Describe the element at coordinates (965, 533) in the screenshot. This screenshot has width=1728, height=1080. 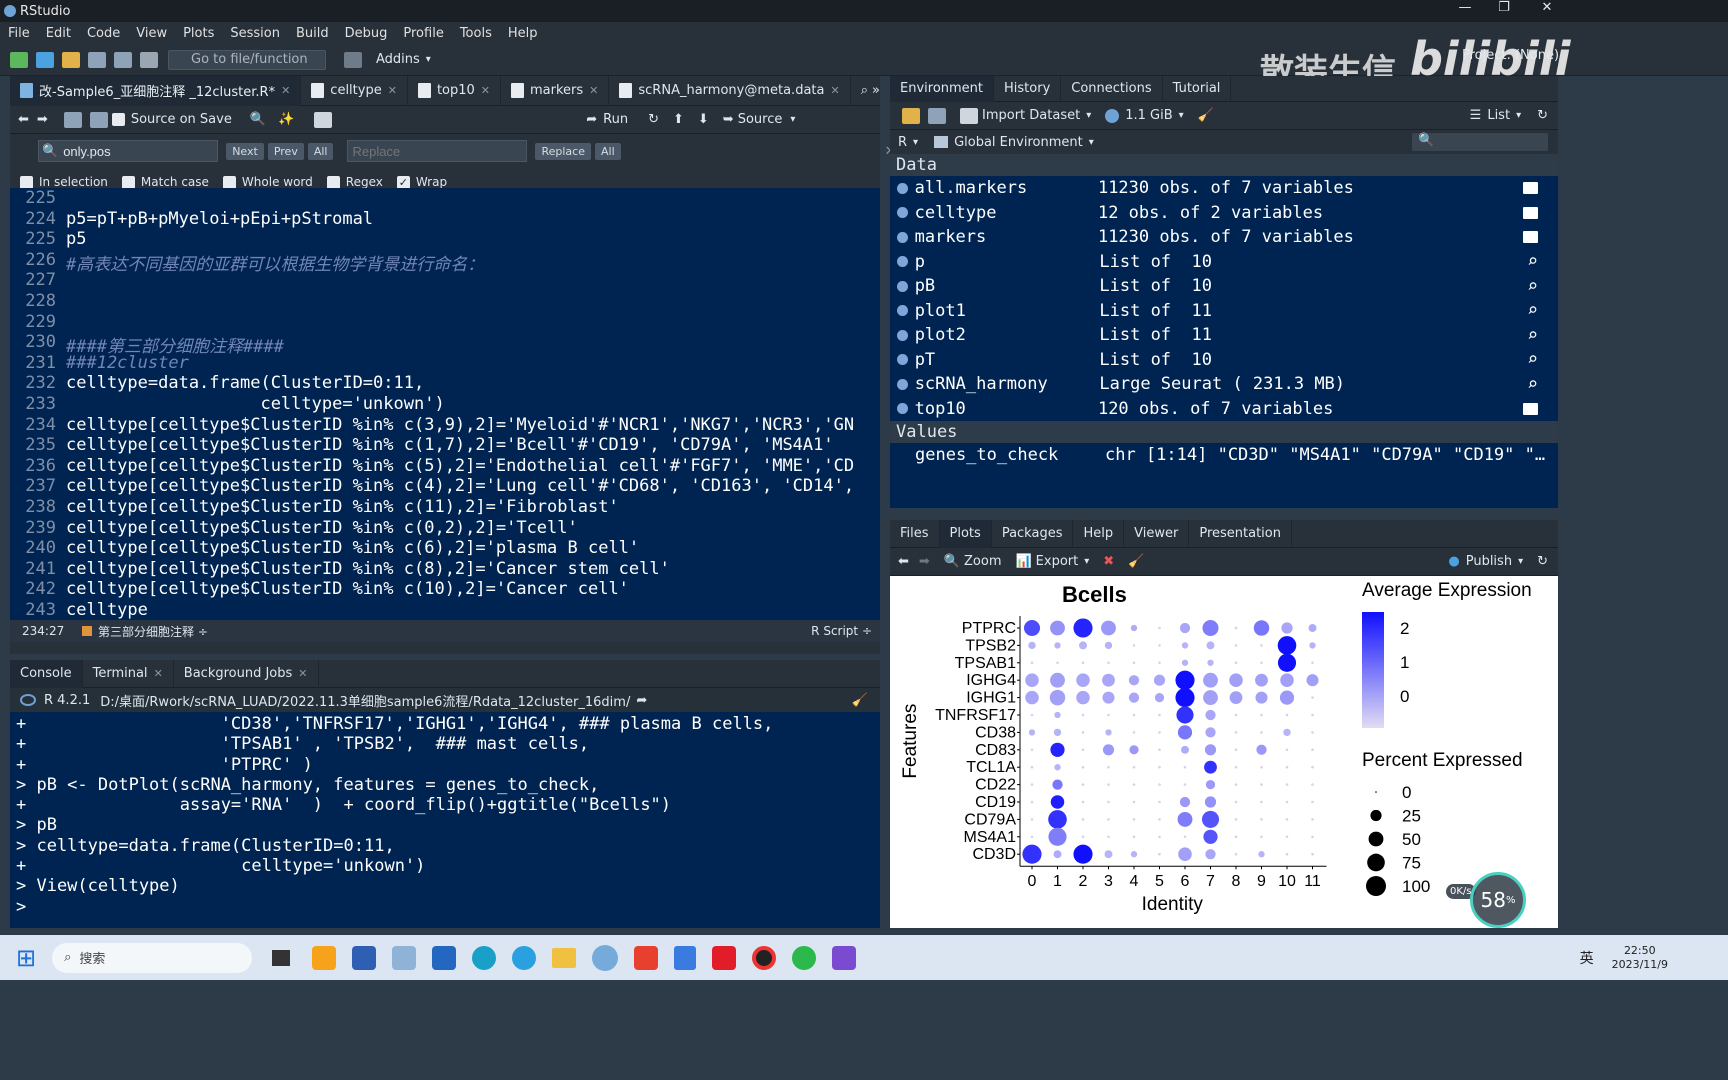
I see `tab-plots: Plots` at that location.